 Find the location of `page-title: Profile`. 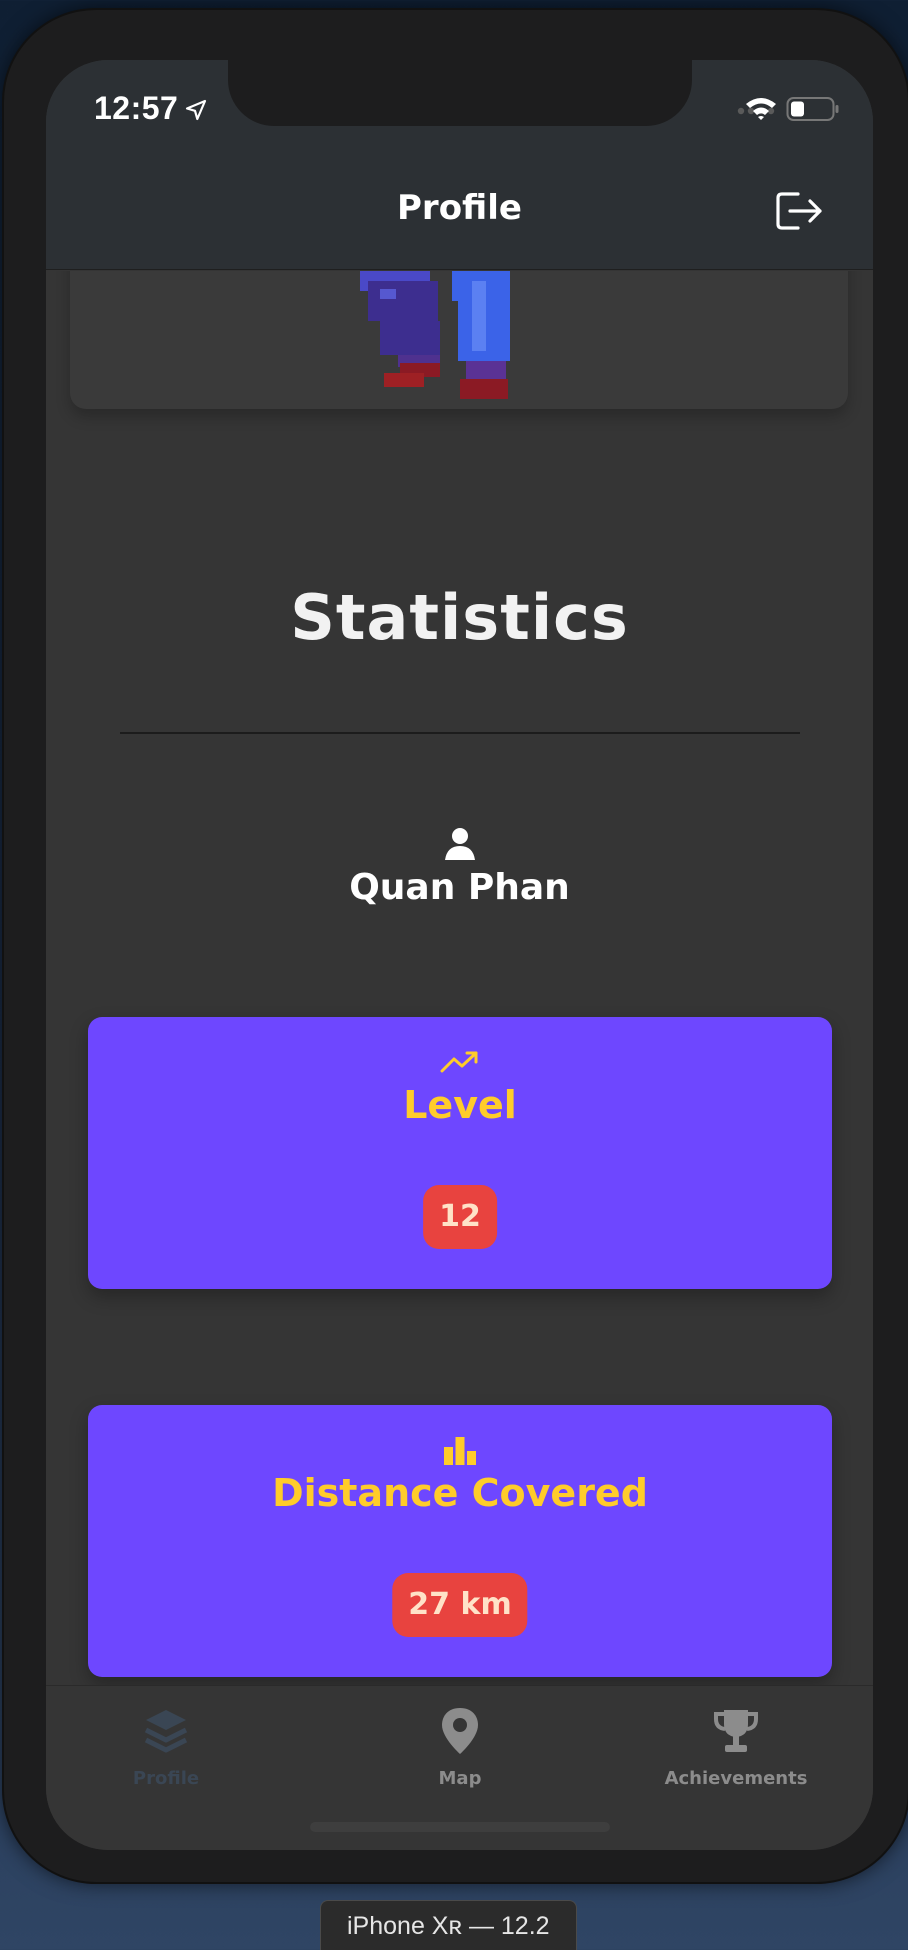

page-title: Profile is located at coordinates (459, 208).